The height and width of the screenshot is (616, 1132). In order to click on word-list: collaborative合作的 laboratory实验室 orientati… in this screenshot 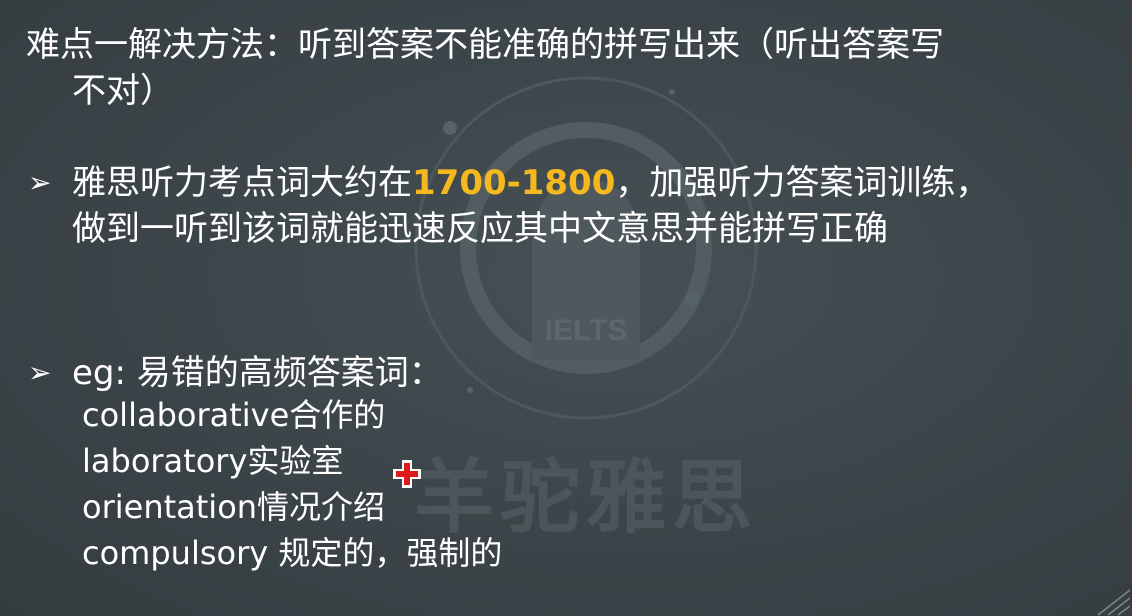, I will do `click(292, 484)`.